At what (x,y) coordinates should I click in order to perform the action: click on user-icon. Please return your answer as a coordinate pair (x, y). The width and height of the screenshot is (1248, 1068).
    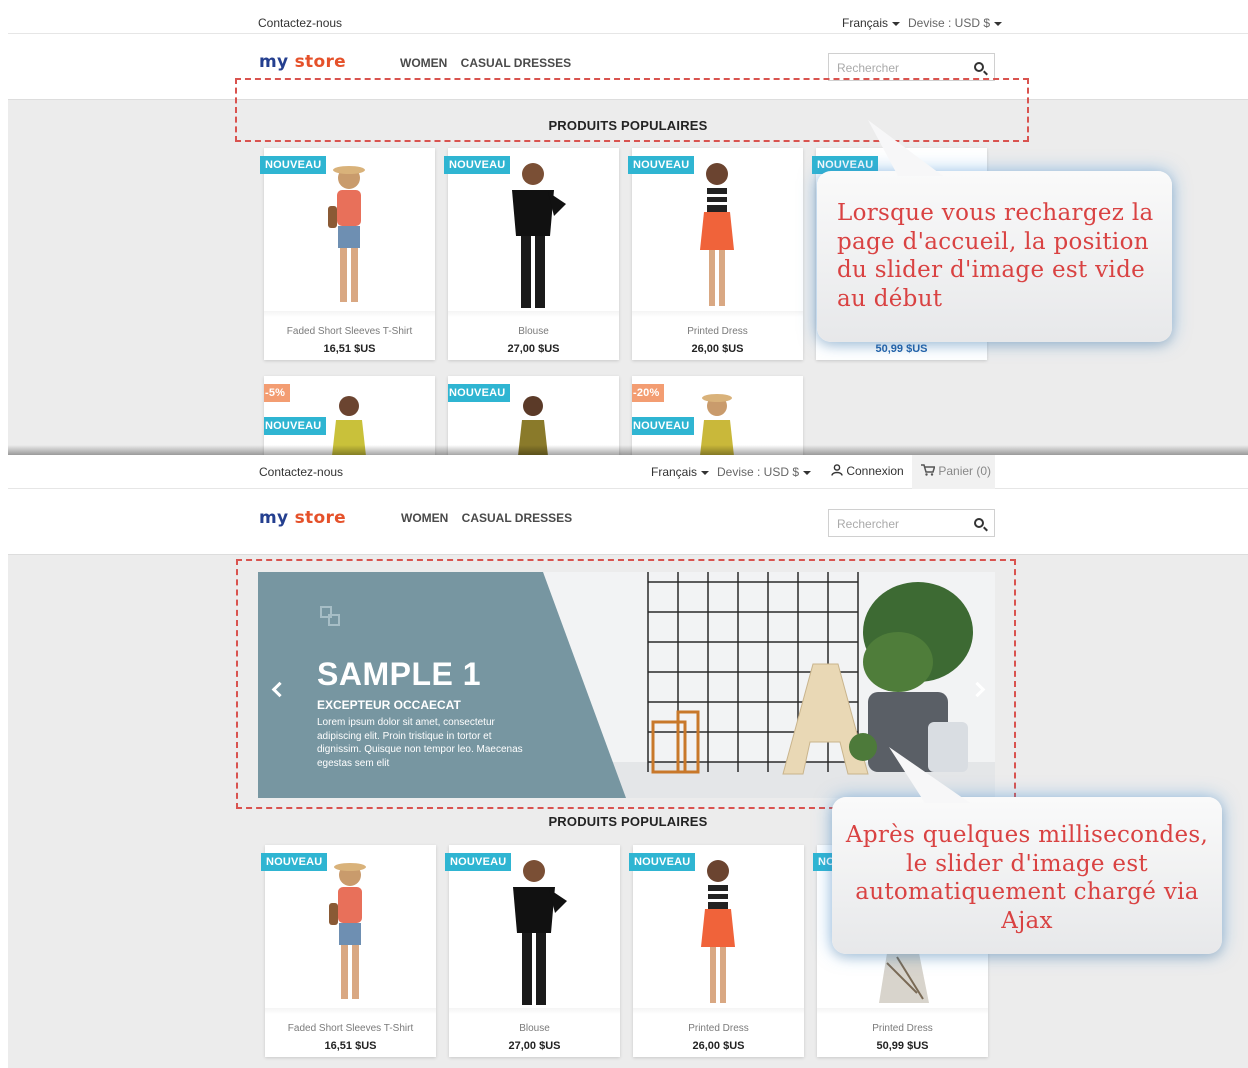
    Looking at the image, I should click on (837, 470).